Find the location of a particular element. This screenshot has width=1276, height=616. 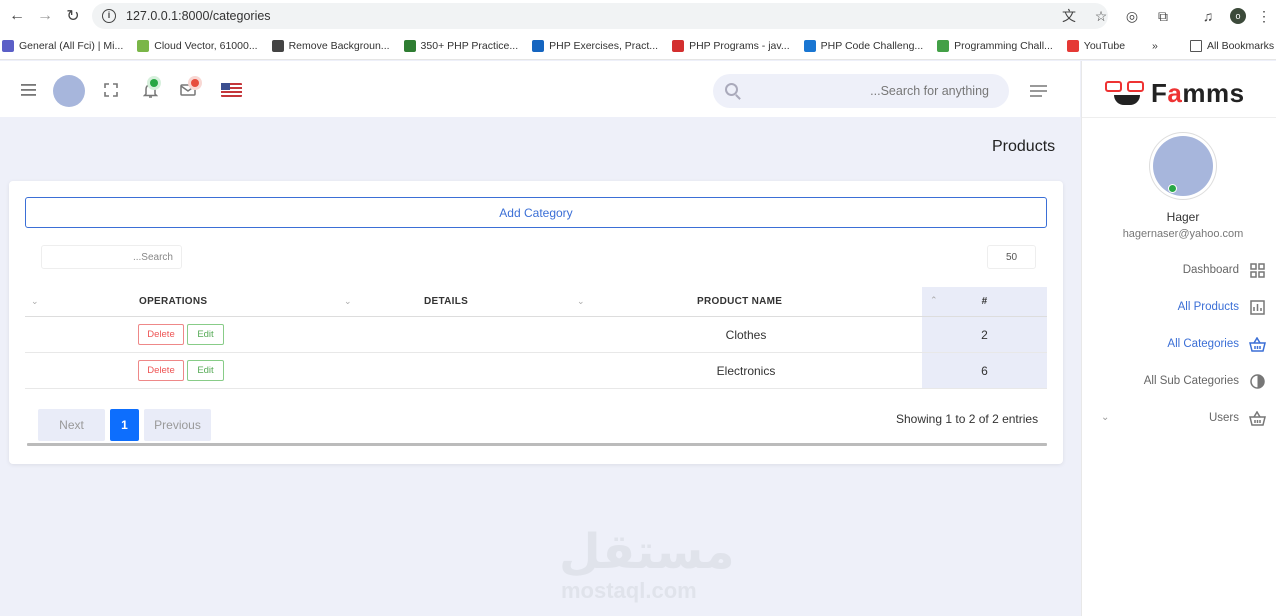

number-cell: 6 is located at coordinates (984, 370).